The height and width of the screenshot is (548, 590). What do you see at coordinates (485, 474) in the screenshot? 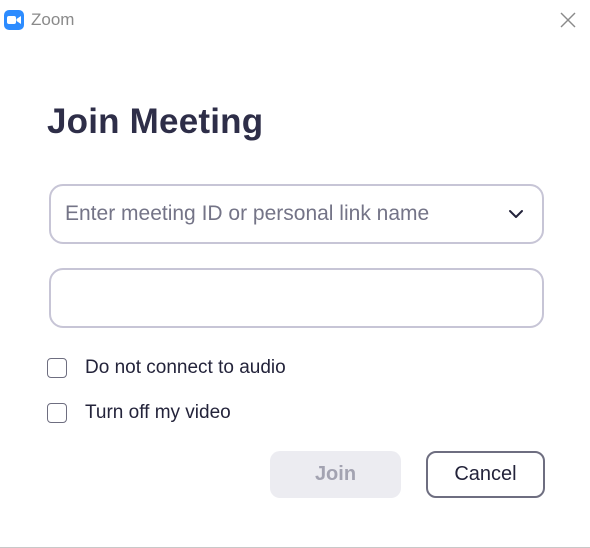
I see `cancel-button: Cancel` at bounding box center [485, 474].